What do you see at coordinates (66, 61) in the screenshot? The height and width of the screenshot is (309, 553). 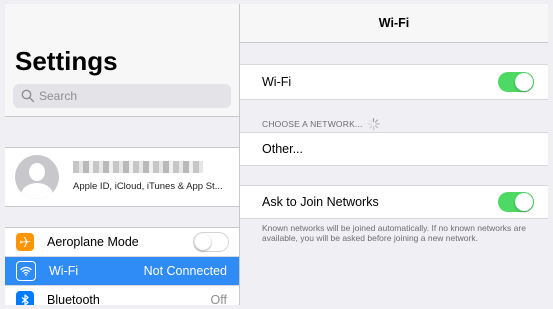 I see `page-title: Settings` at bounding box center [66, 61].